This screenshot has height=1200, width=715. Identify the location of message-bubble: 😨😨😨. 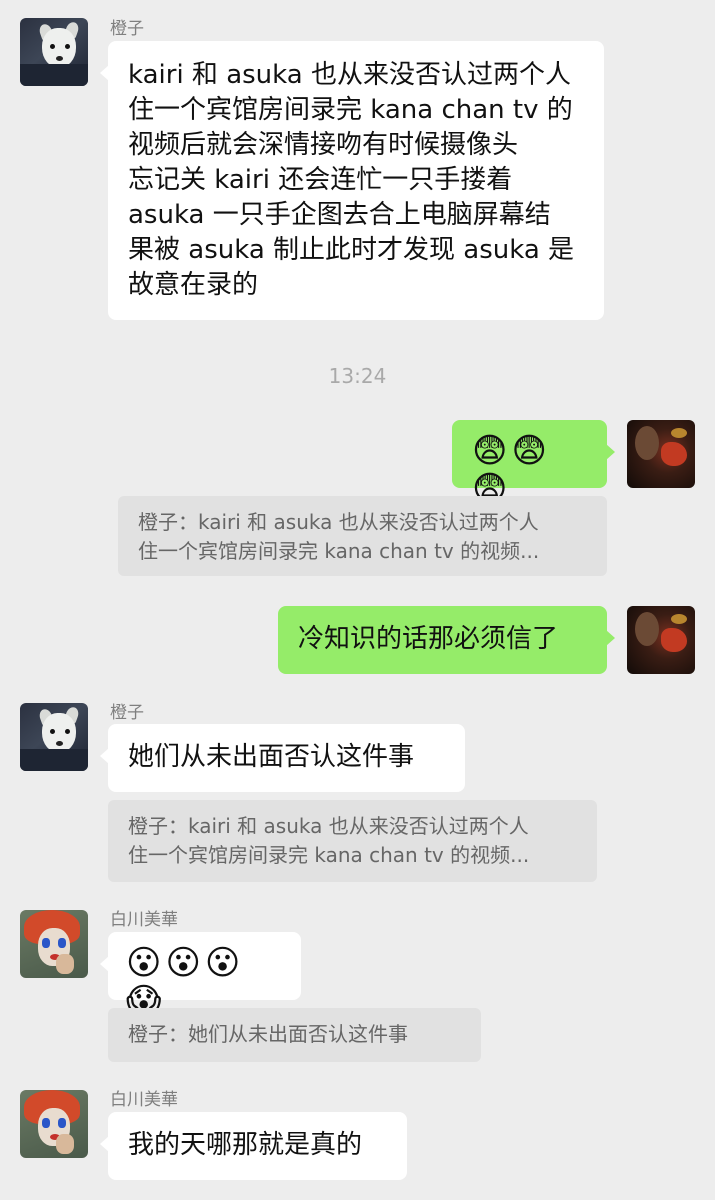
(533, 463).